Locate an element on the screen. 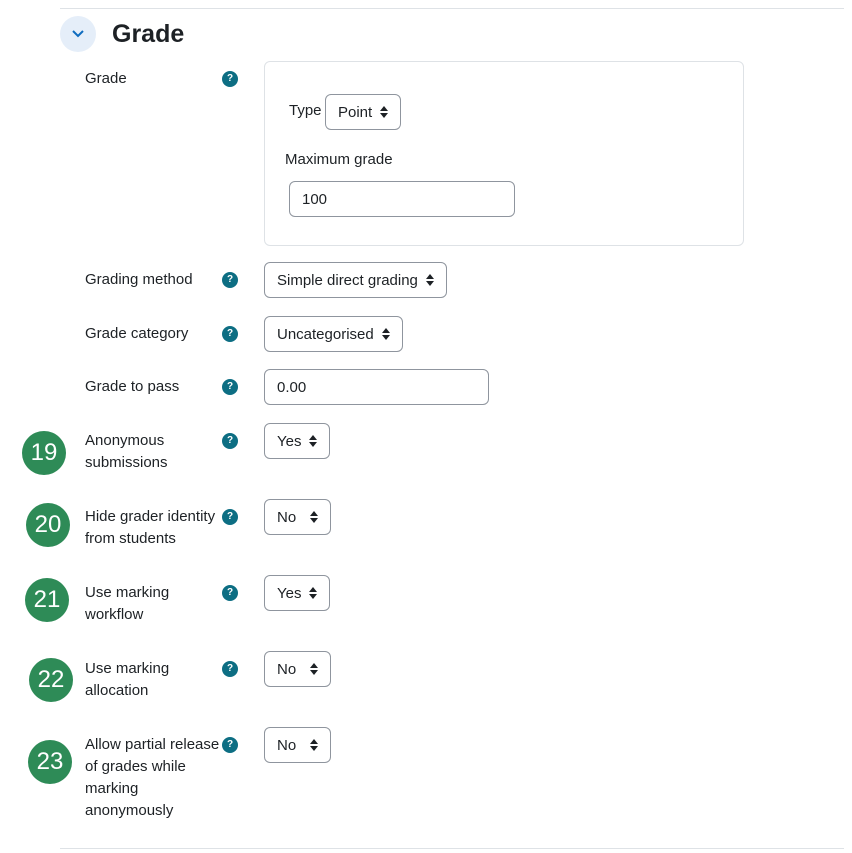 This screenshot has height=853, width=852. hide-grader-identity-select: No is located at coordinates (298, 517).